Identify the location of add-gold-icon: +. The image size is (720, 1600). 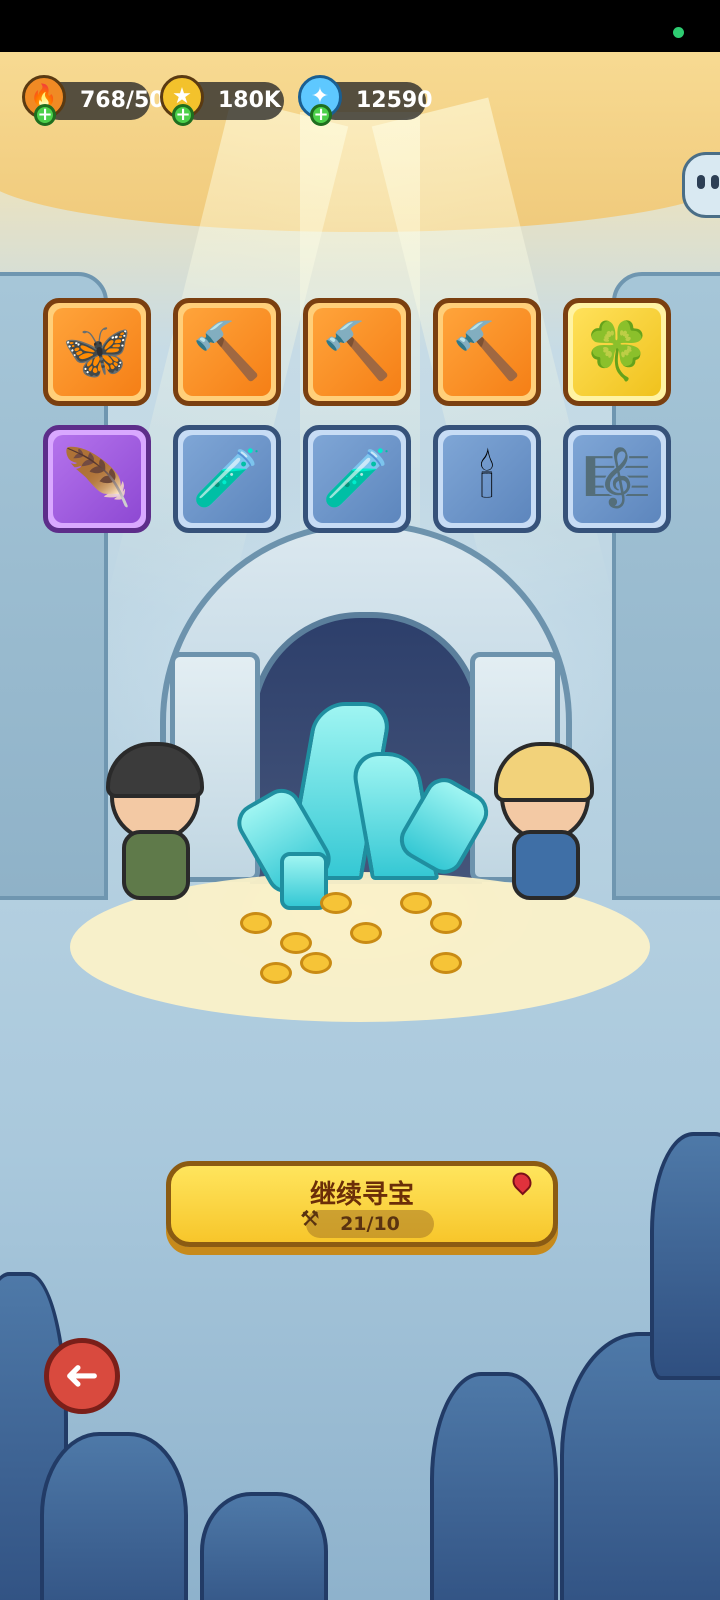
(183, 115).